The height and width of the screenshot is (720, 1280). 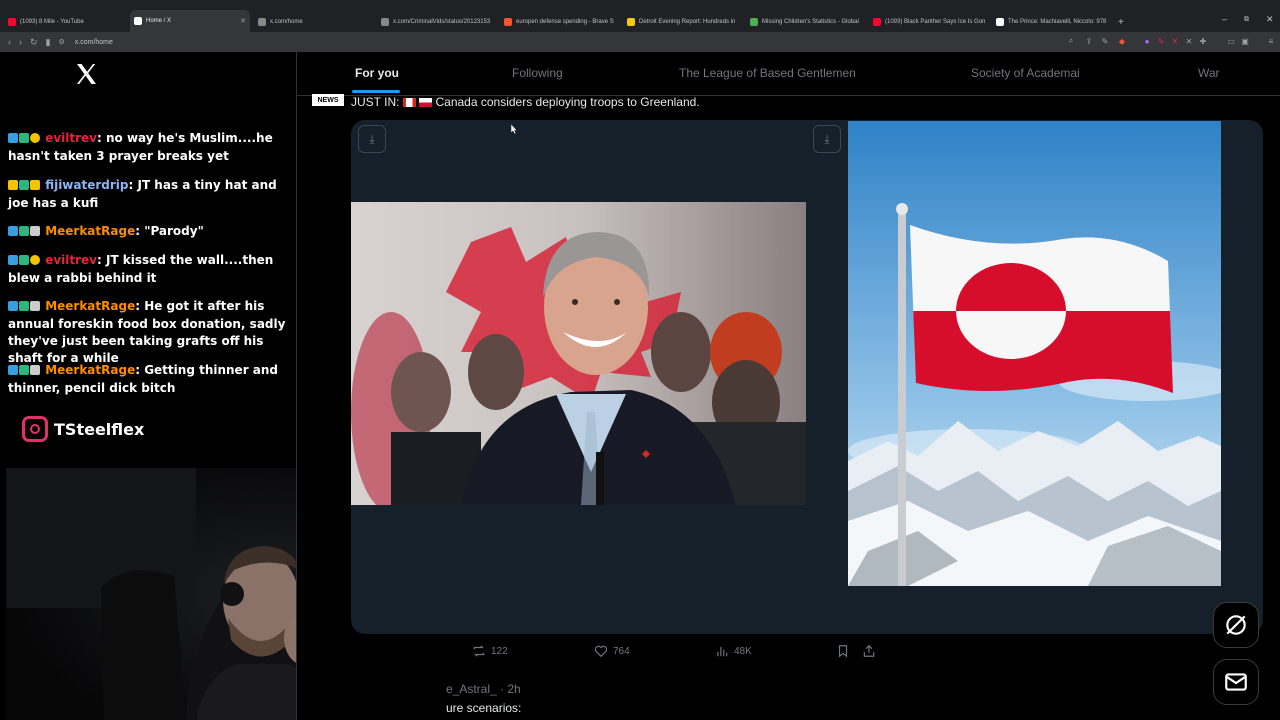 I want to click on close-window-button: ✕, so click(x=1270, y=19).